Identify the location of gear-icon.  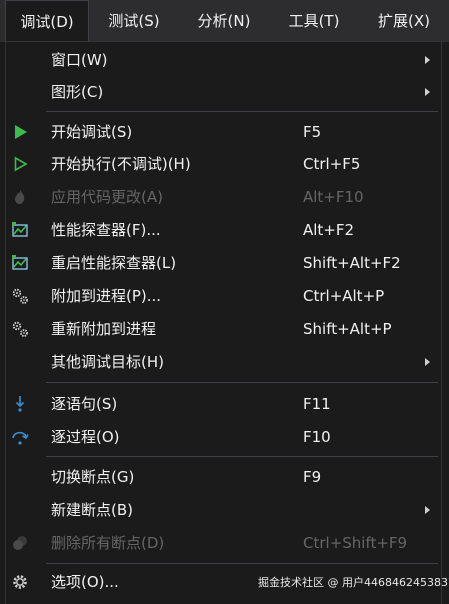
(20, 582).